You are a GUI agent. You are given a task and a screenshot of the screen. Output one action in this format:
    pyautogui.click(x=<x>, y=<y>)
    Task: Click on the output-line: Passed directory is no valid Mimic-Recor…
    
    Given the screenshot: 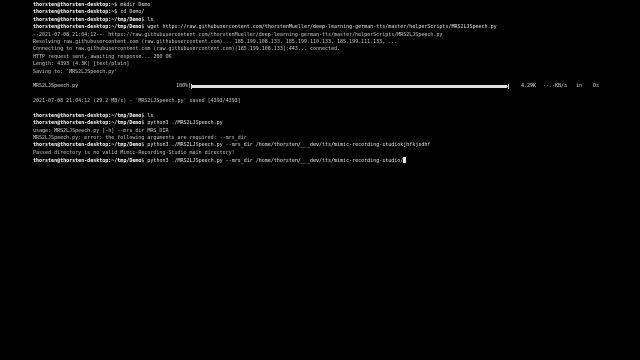 What is the action you would take?
    pyautogui.click(x=134, y=152)
    